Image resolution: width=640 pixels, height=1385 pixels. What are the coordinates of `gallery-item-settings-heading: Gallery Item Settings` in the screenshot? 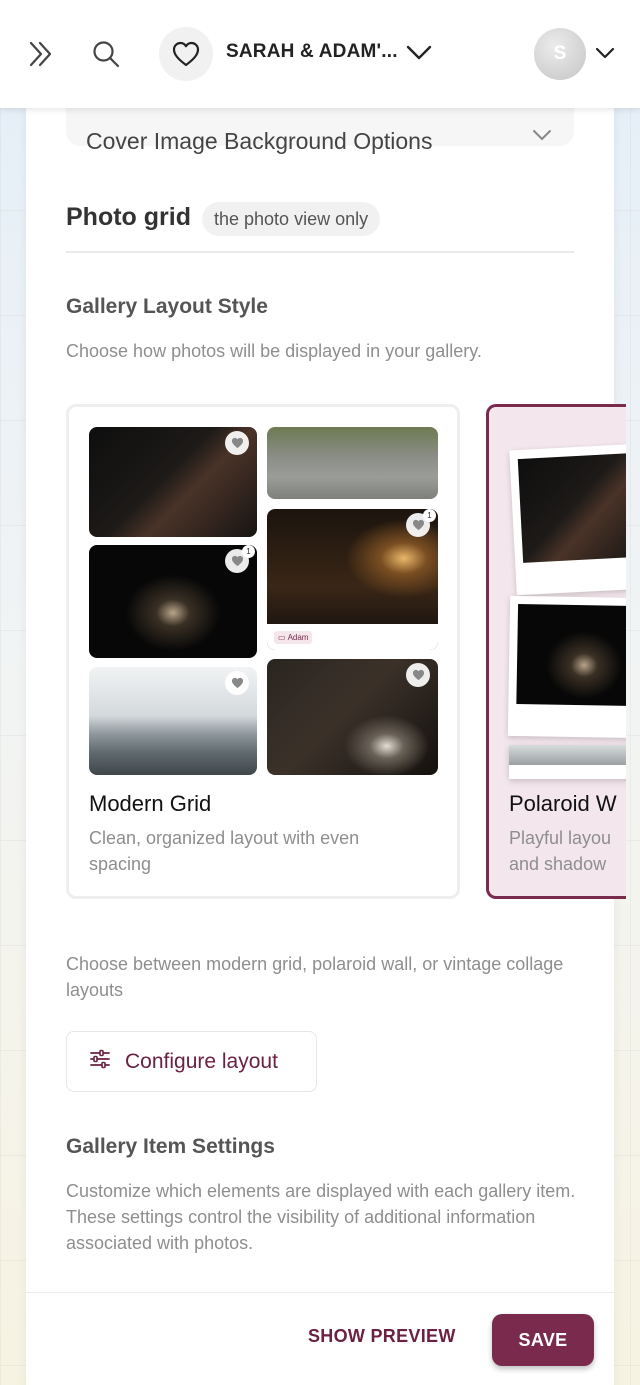 It's located at (170, 1146).